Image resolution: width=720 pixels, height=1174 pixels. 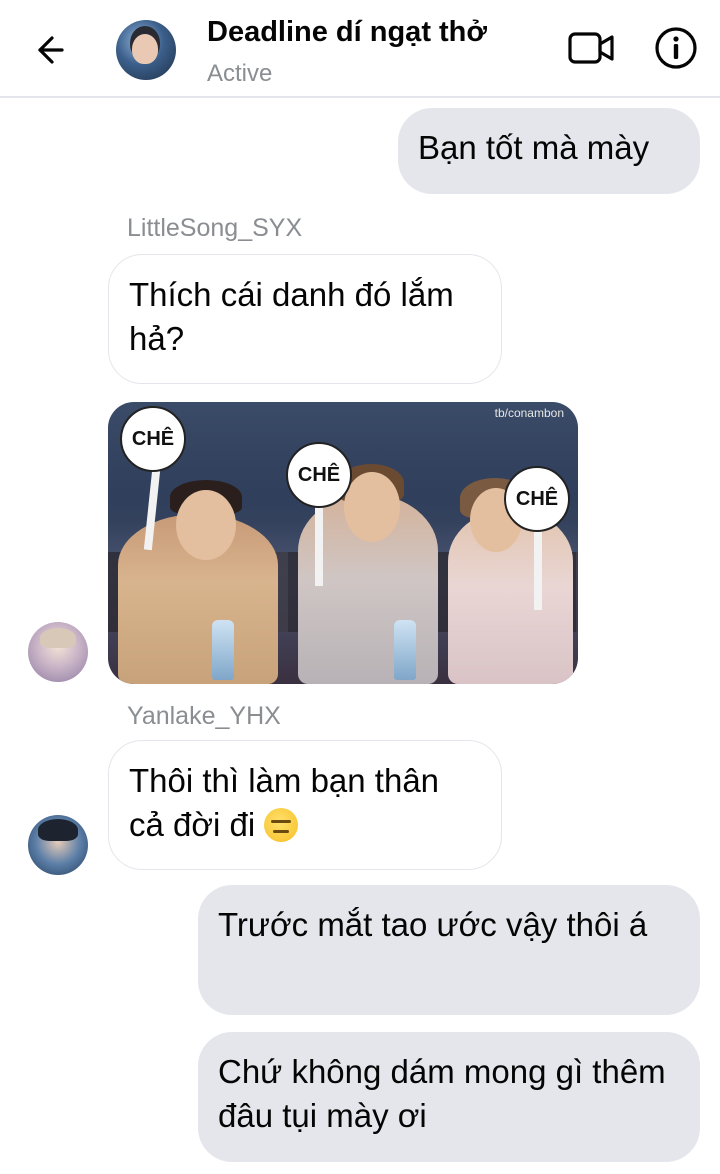 I want to click on video-call-button, so click(x=591, y=48).